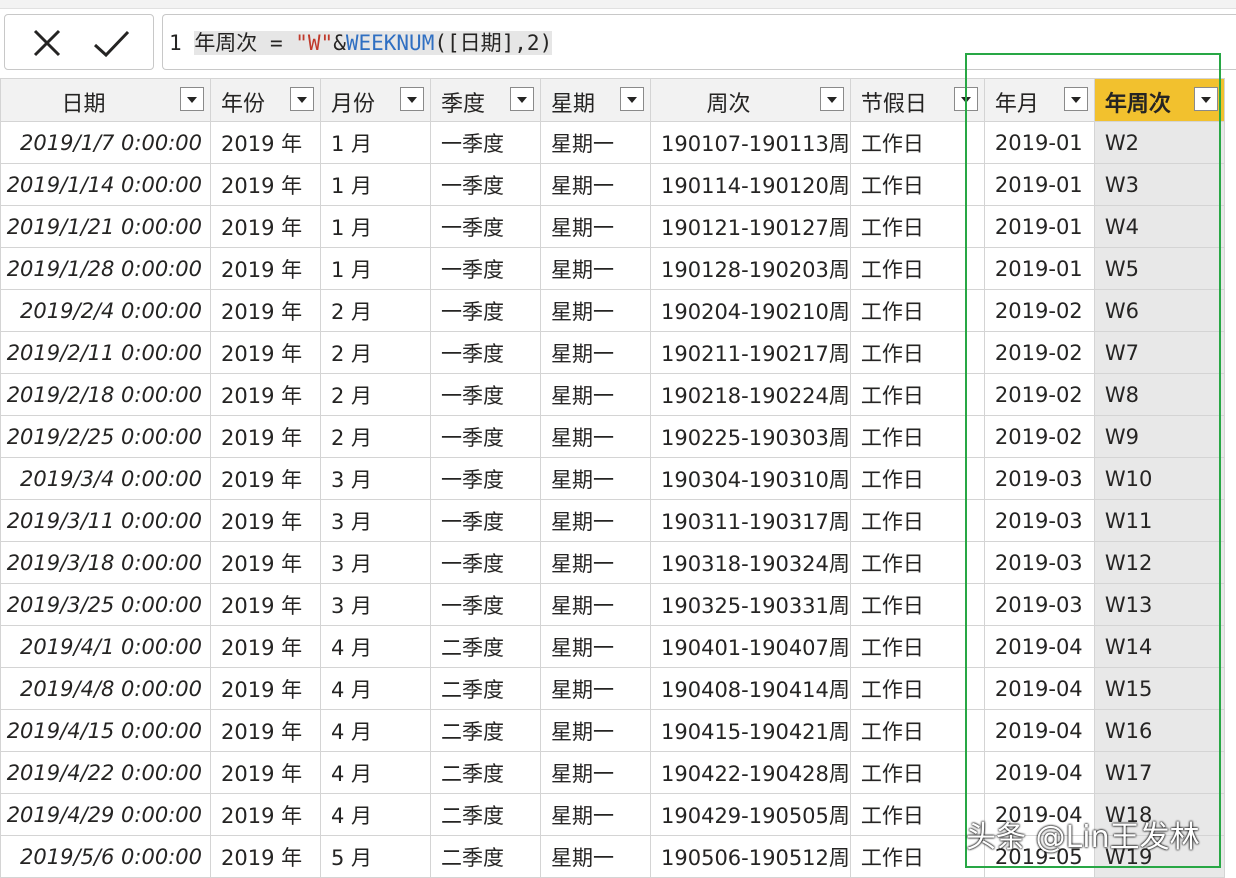 The width and height of the screenshot is (1236, 878). Describe the element at coordinates (105, 352) in the screenshot. I see `date-cell: 2019/2/11 0:00:00` at that location.